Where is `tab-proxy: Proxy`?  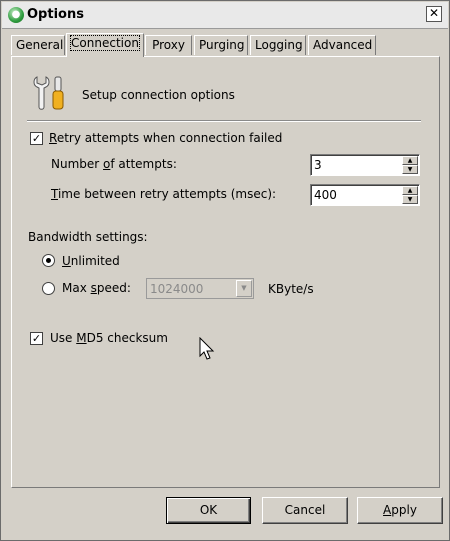 tab-proxy: Proxy is located at coordinates (168, 45).